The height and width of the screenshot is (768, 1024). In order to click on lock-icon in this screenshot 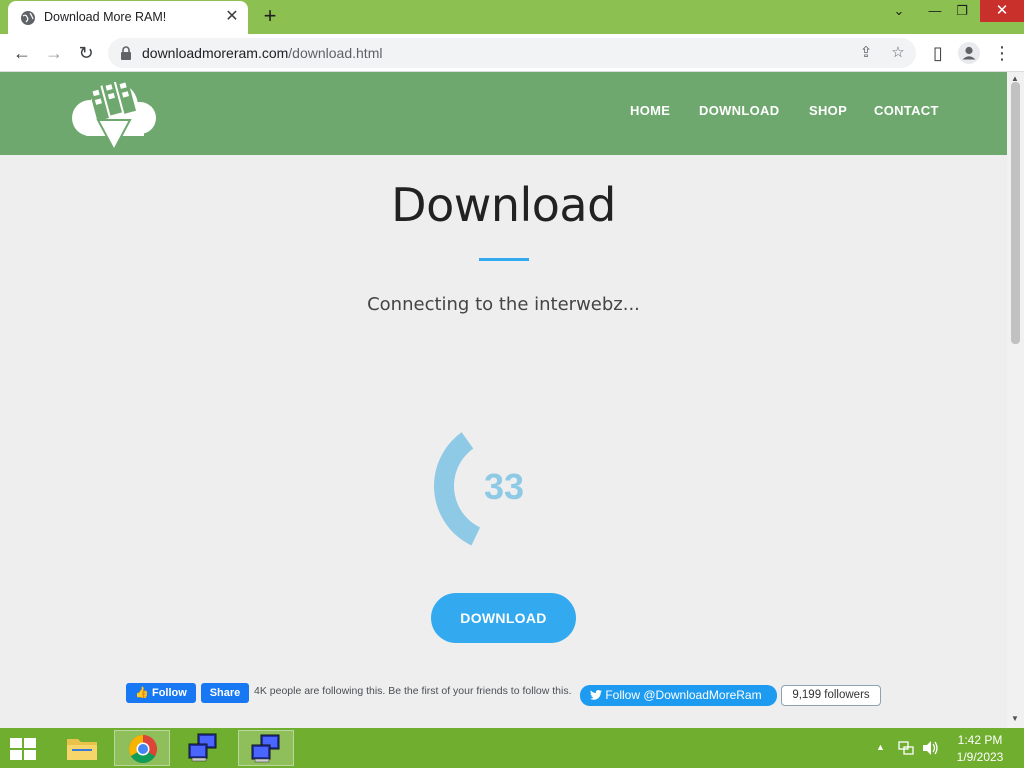, I will do `click(126, 53)`.